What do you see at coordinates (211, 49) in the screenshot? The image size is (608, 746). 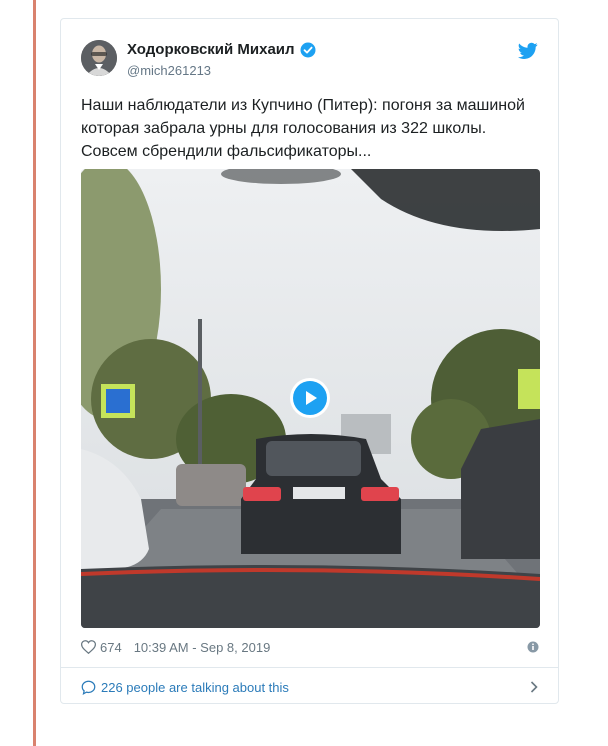 I see `author-name: Ходорковский Михаил` at bounding box center [211, 49].